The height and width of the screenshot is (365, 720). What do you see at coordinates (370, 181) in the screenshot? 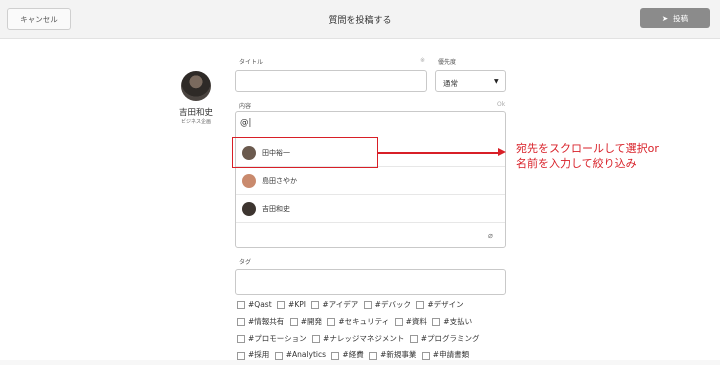
I see `mention-item: 島田さやか` at bounding box center [370, 181].